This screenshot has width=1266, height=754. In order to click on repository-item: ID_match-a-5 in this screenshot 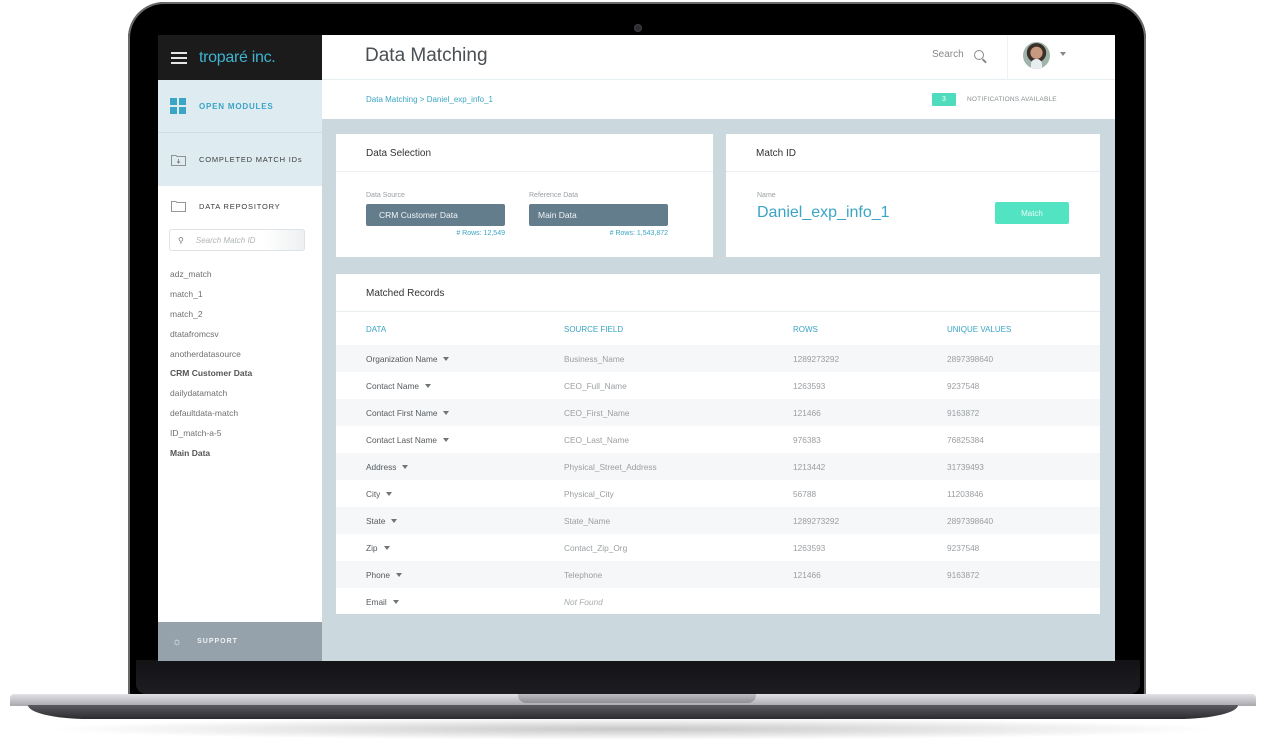, I will do `click(246, 434)`.